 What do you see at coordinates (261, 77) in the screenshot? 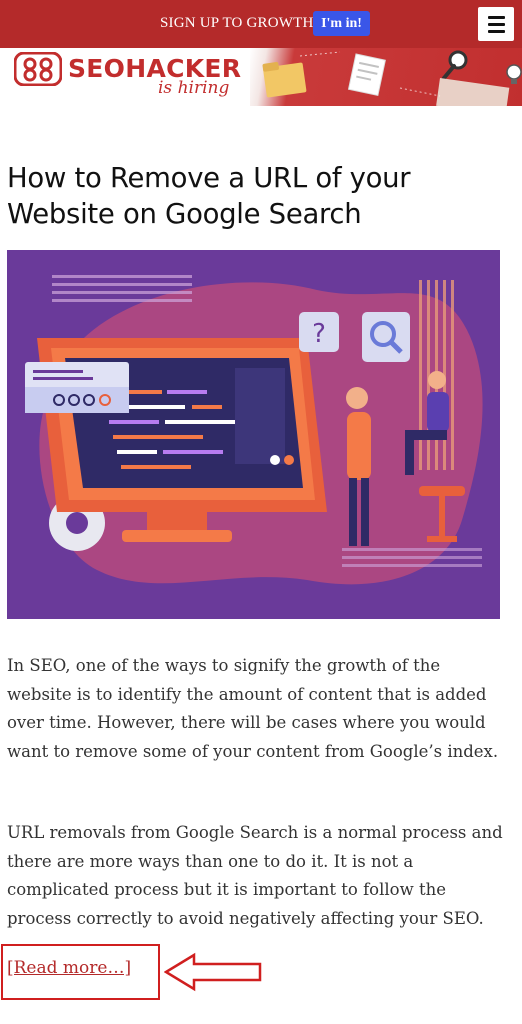
I see `hiring-banner: SEOHACKER is hiring` at bounding box center [261, 77].